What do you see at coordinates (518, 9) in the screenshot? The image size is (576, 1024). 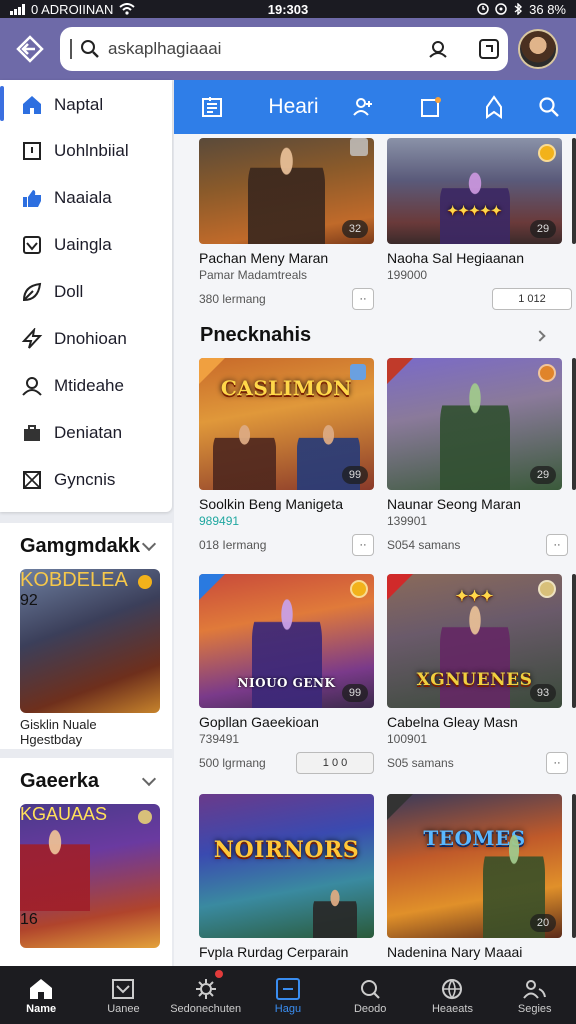 I see `bluetooth-icon` at bounding box center [518, 9].